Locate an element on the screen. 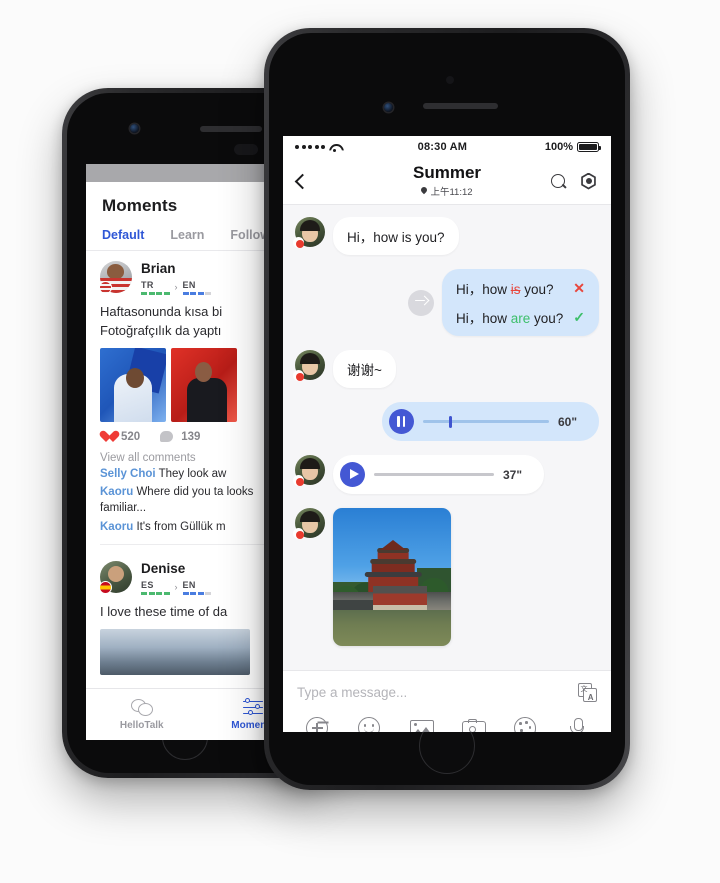 This screenshot has height=883, width=720. battery-percent: 100% is located at coordinates (558, 147).